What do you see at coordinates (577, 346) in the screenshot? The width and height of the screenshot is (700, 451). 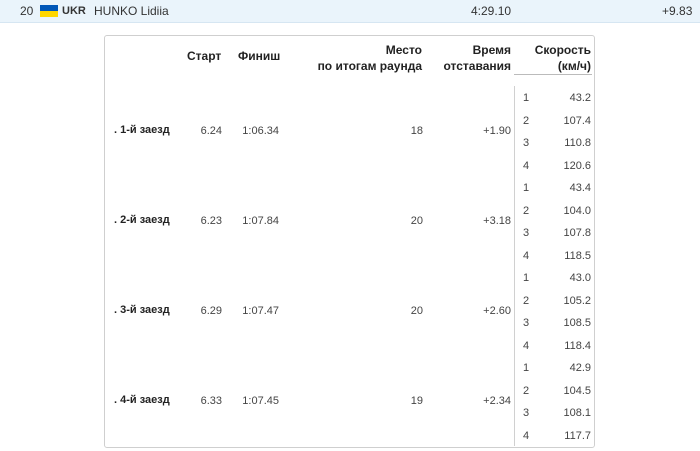 I see `speed-split-value: 118.4` at bounding box center [577, 346].